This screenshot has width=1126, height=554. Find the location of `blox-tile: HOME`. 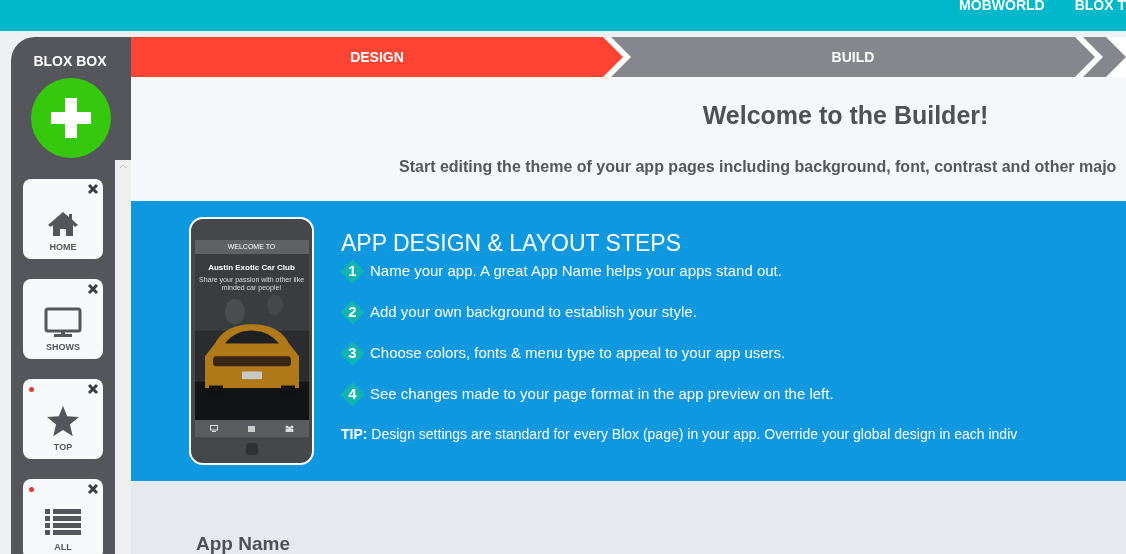

blox-tile: HOME is located at coordinates (63, 219).